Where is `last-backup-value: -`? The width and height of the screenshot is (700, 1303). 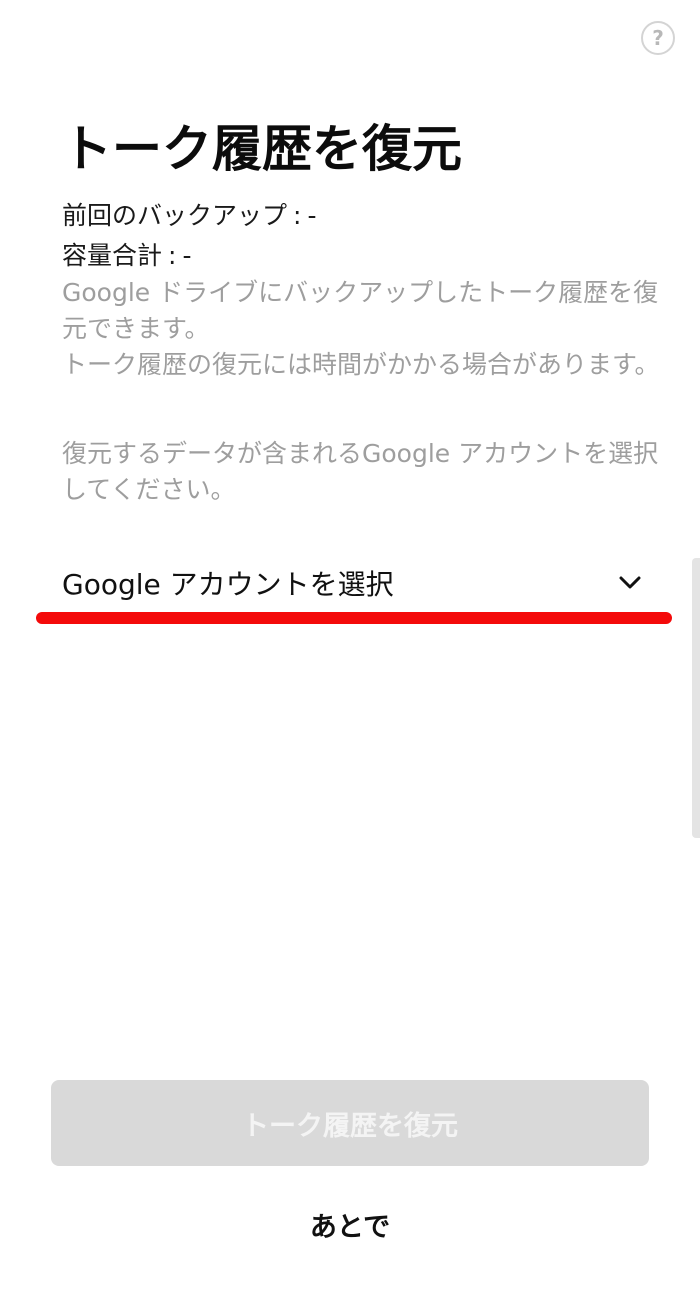
last-backup-value: - is located at coordinates (312, 215).